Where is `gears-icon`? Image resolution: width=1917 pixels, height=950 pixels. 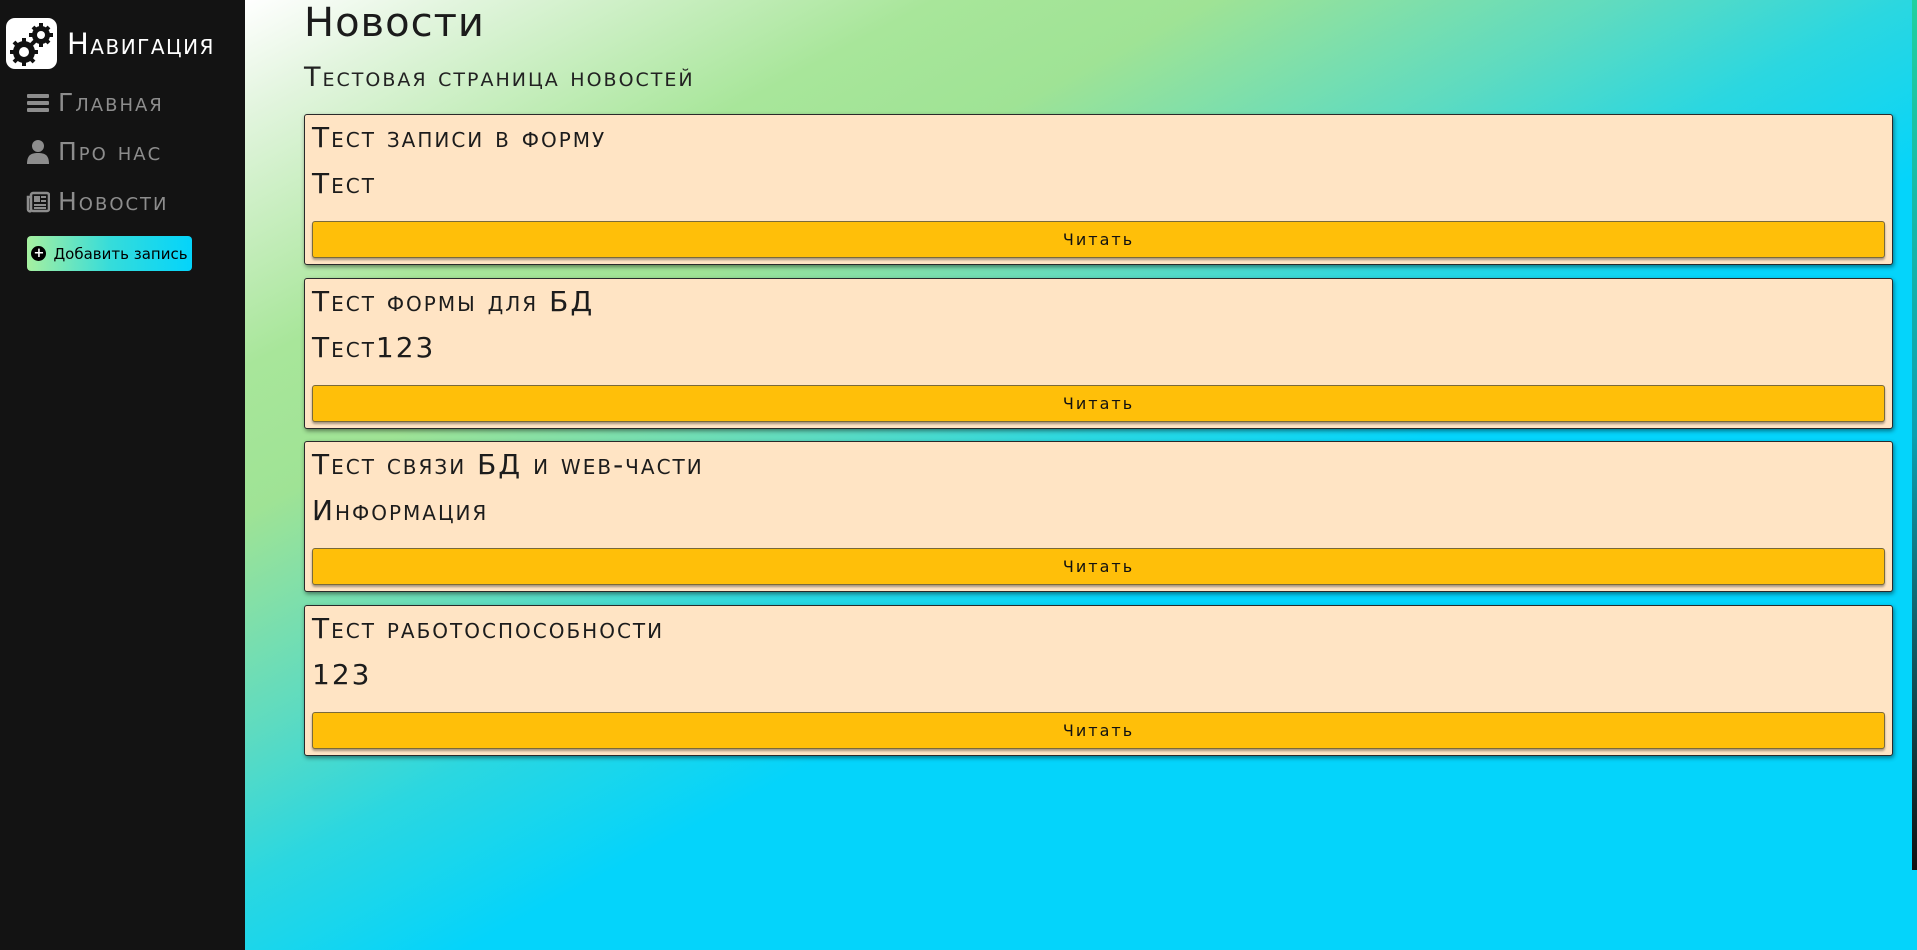
gears-icon is located at coordinates (31, 43).